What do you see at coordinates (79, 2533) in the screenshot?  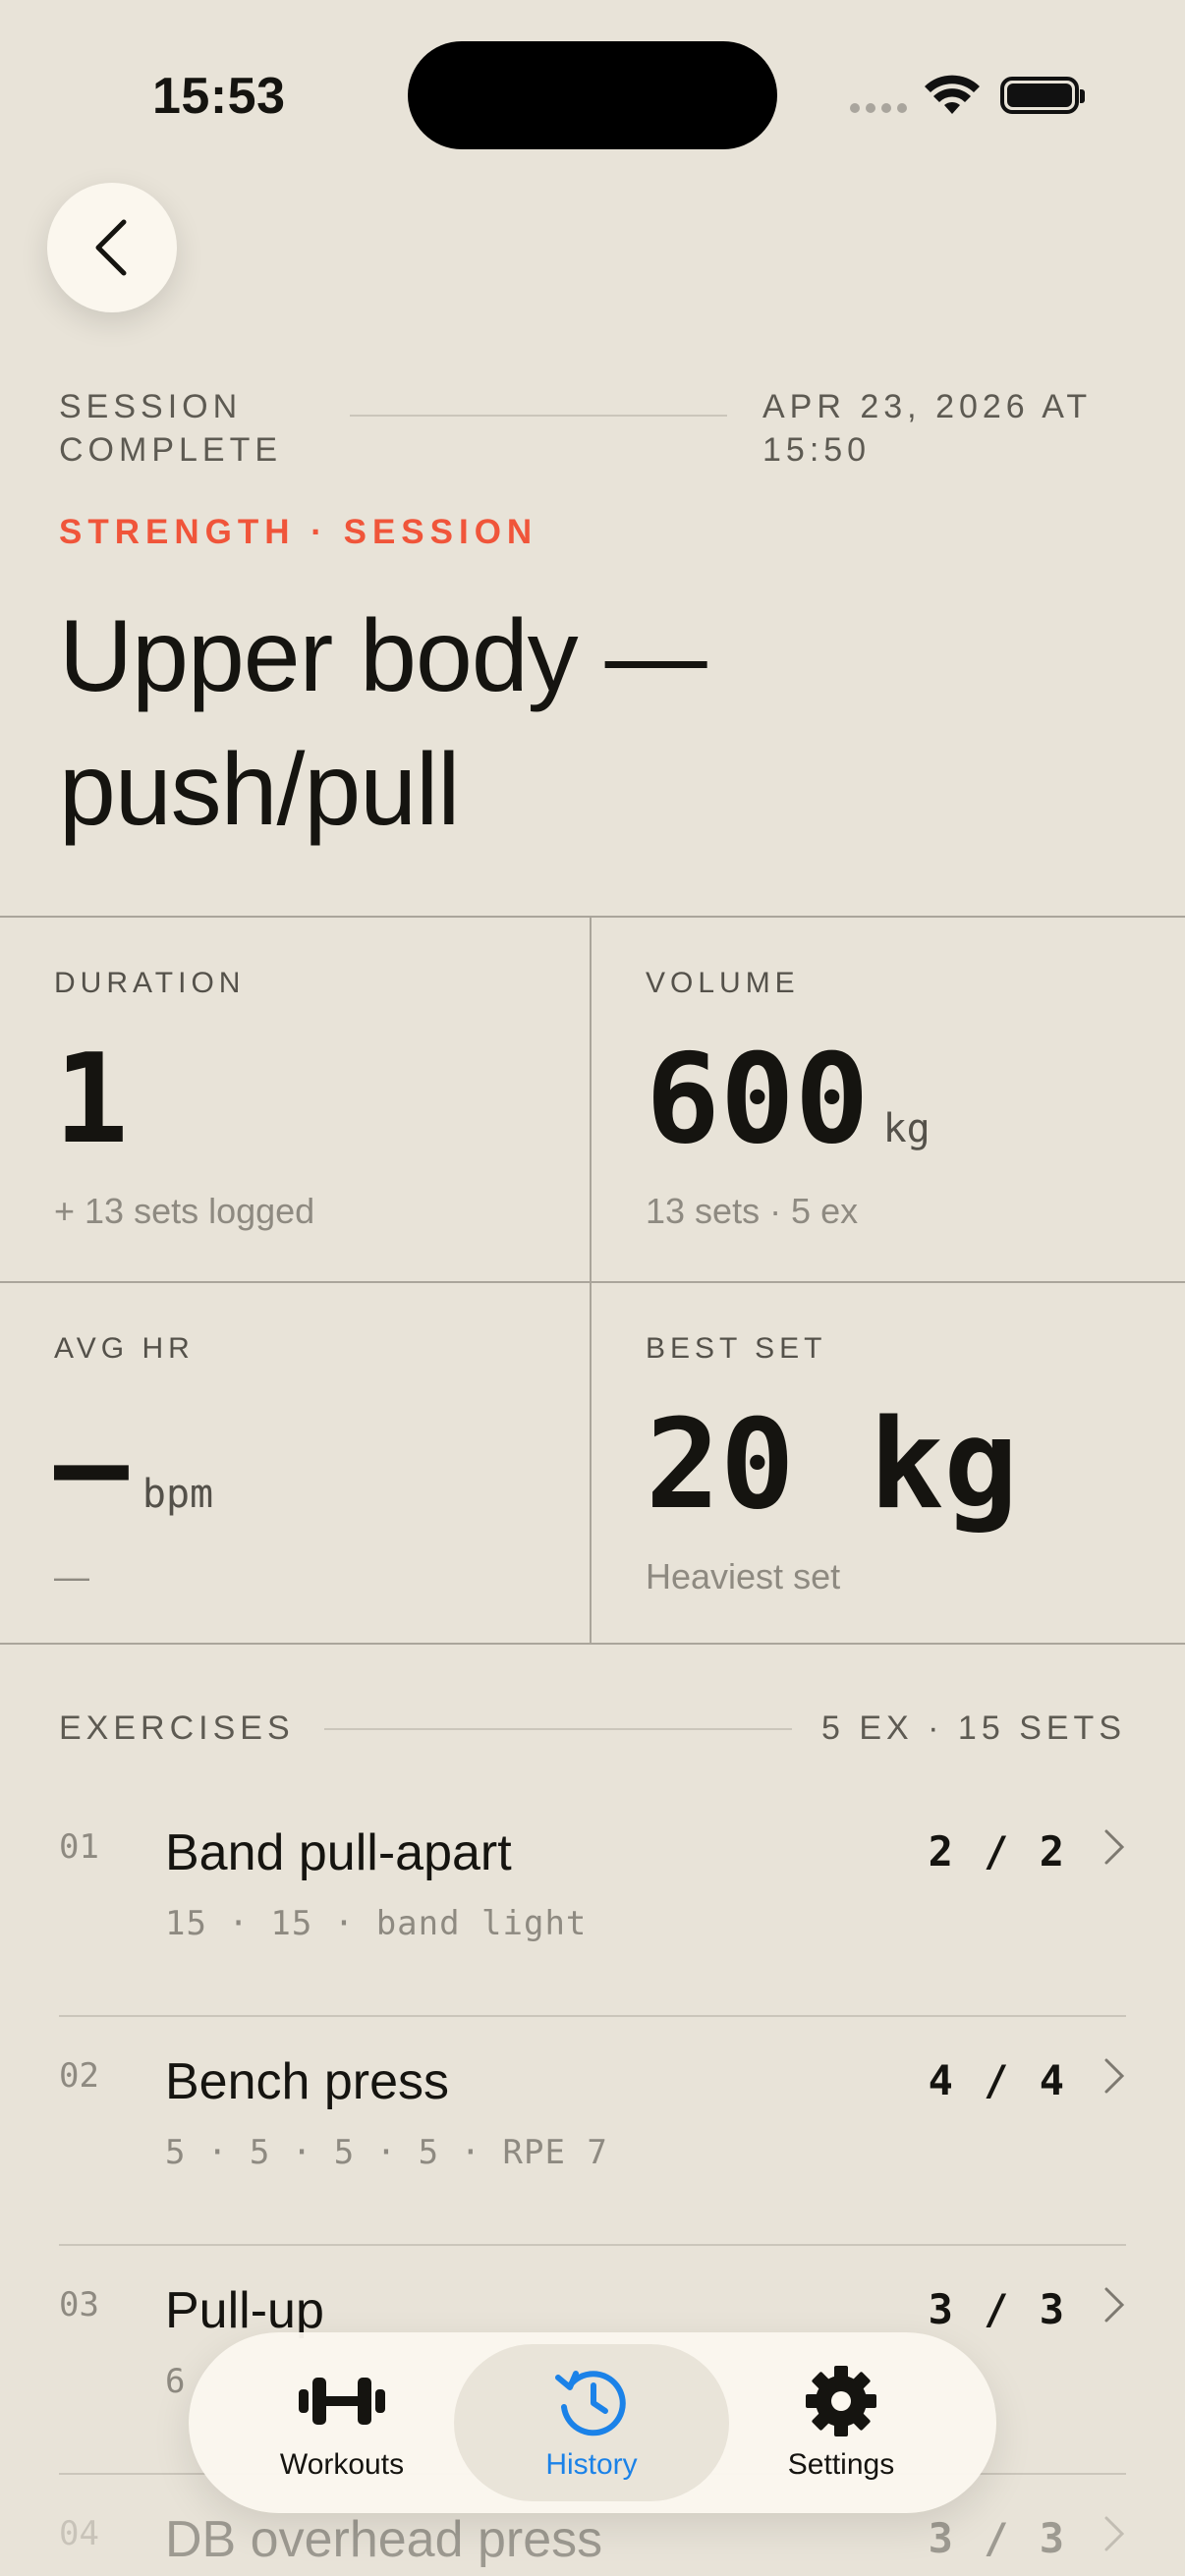 I see `exercise-number: 04` at bounding box center [79, 2533].